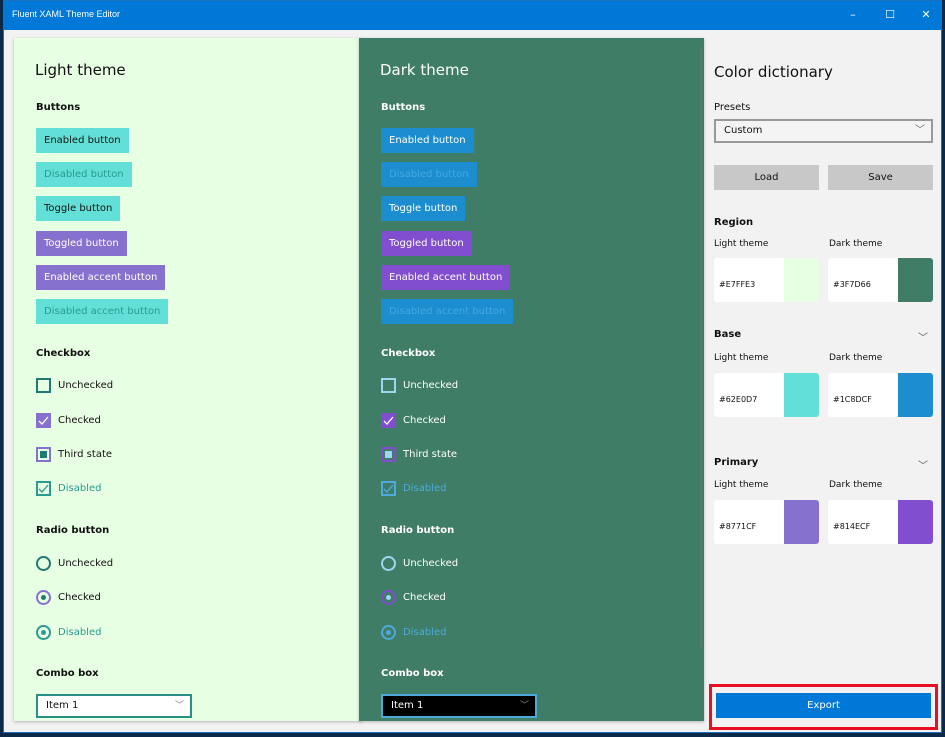  I want to click on color-hex: #62E0D7, so click(738, 399).